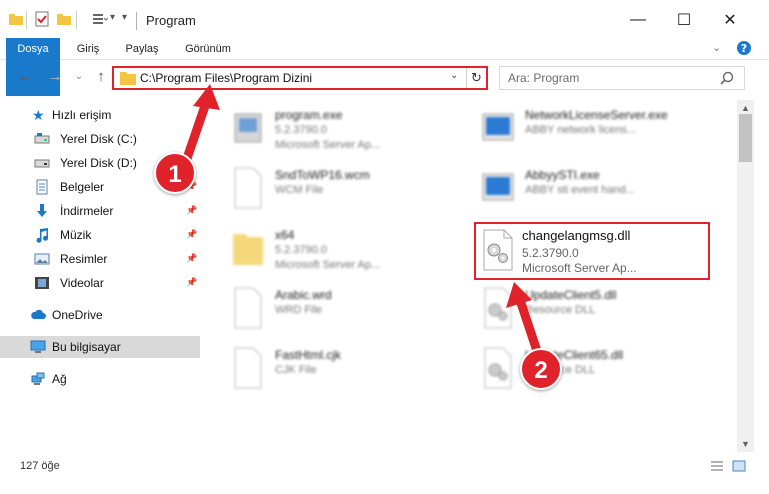 This screenshot has height=494, width=769. Describe the element at coordinates (175, 173) in the screenshot. I see `step-badge-1: 1` at that location.